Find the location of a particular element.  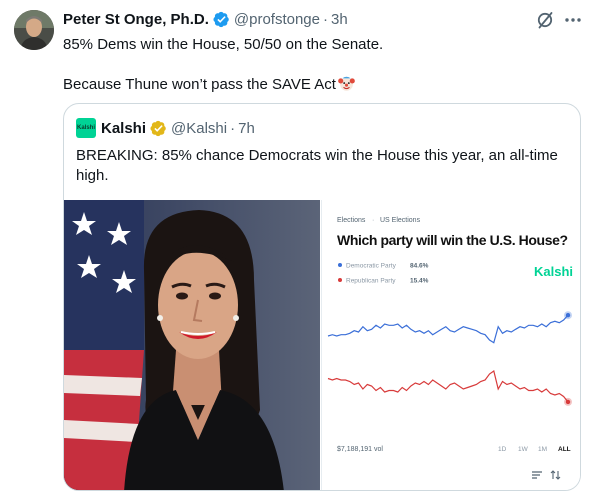

breadcrumb-us-elections: US Elections is located at coordinates (400, 220).